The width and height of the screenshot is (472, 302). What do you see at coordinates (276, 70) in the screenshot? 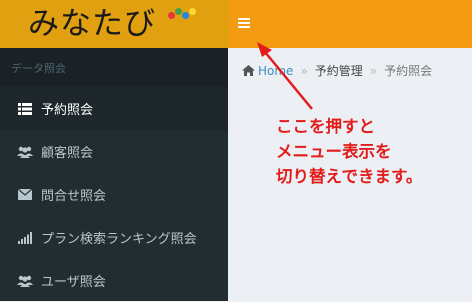
I see `breadcrumb-home-label: Home` at bounding box center [276, 70].